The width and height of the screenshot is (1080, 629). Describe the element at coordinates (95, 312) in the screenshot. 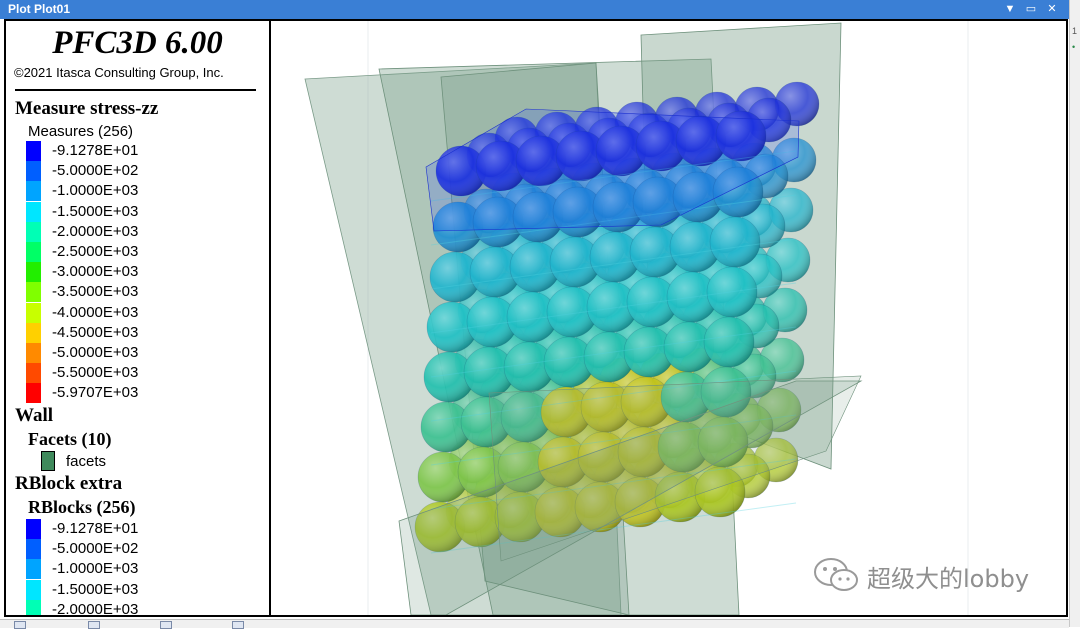

I see `legend-value: -4.0000E+03` at that location.